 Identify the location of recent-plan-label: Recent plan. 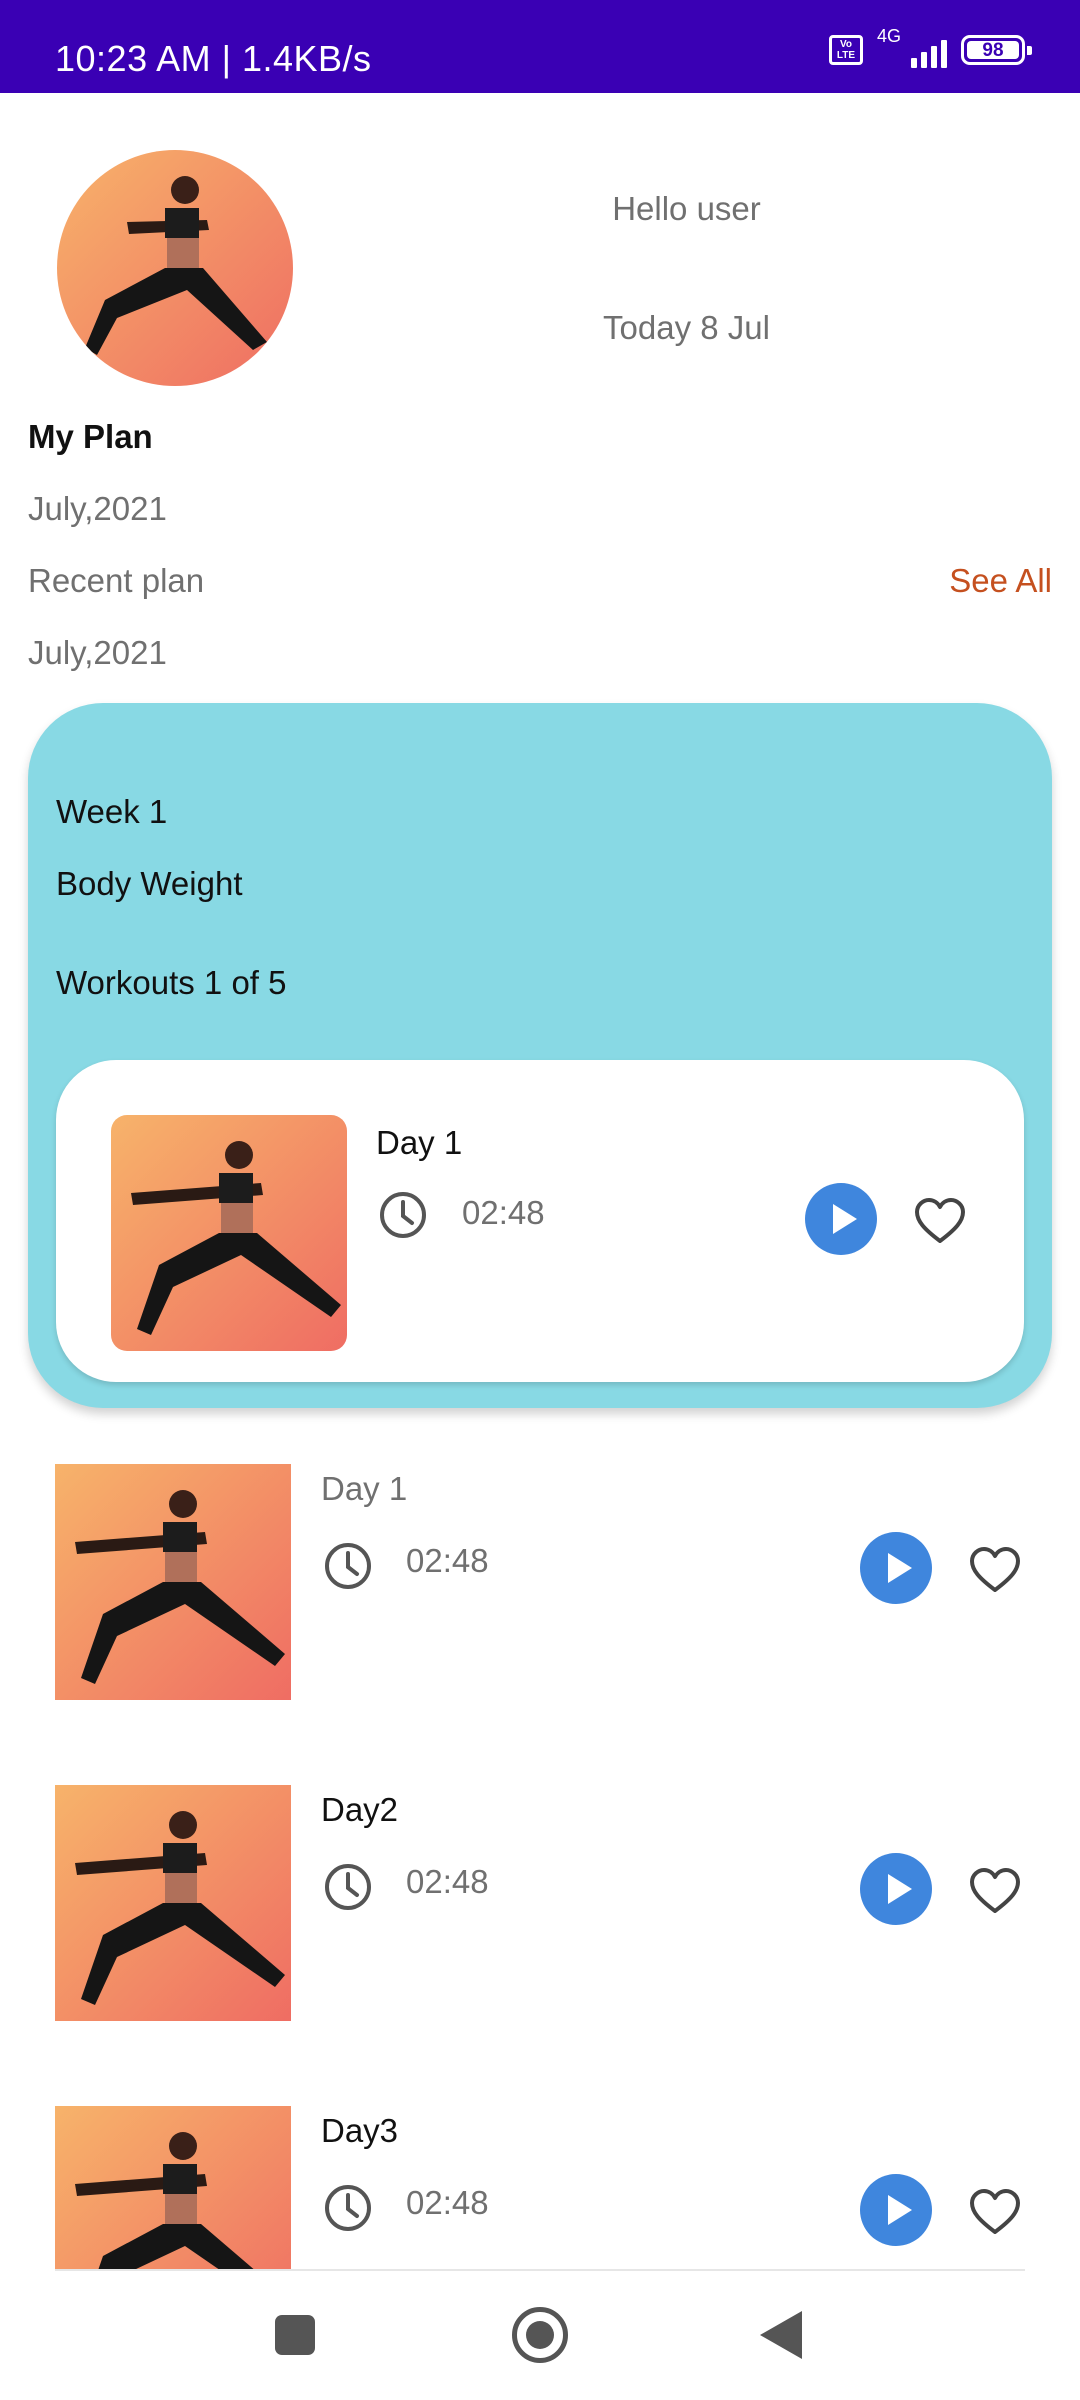
(116, 580).